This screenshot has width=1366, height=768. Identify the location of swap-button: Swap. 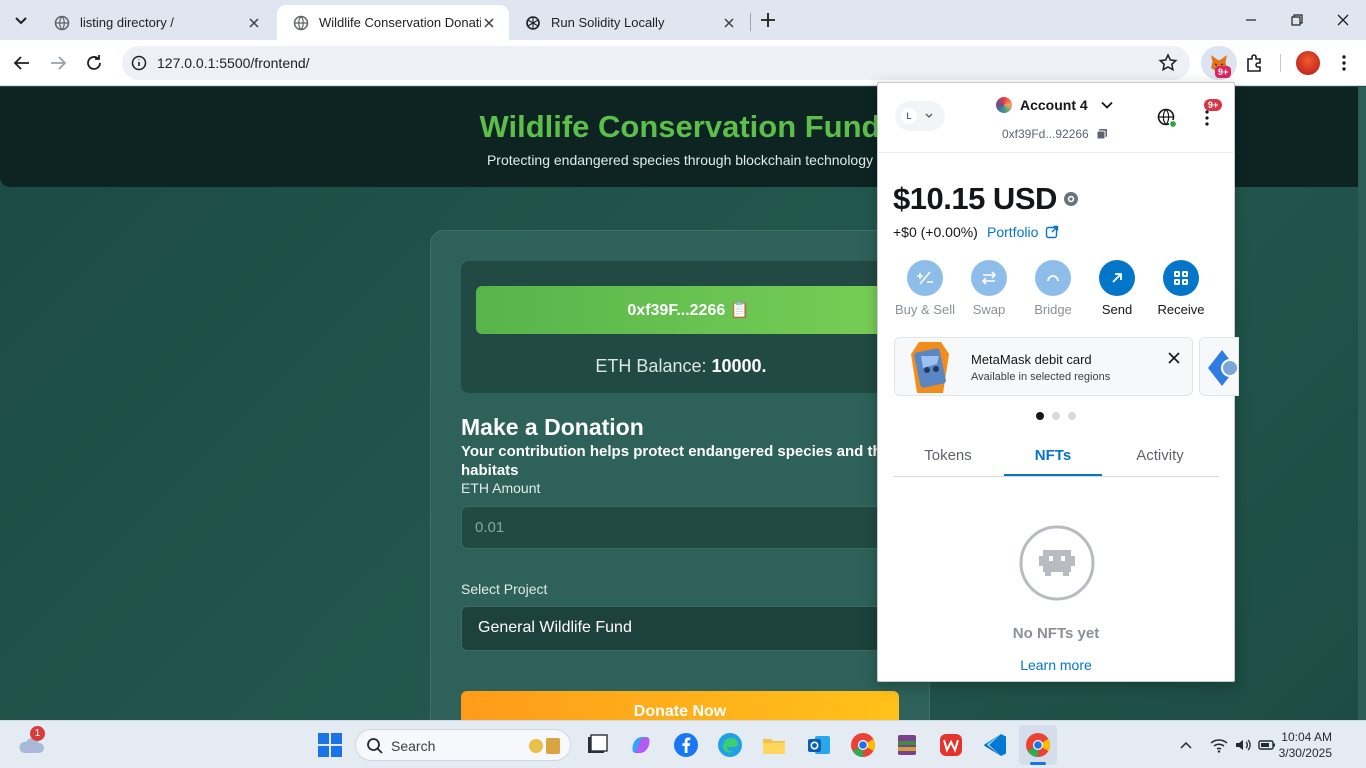
(989, 288).